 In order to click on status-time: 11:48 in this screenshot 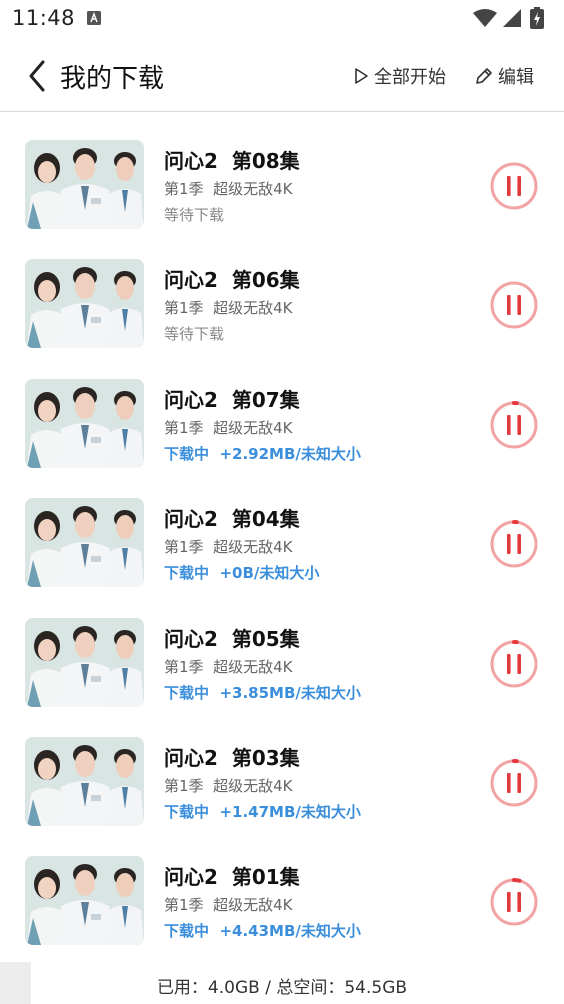, I will do `click(44, 18)`.